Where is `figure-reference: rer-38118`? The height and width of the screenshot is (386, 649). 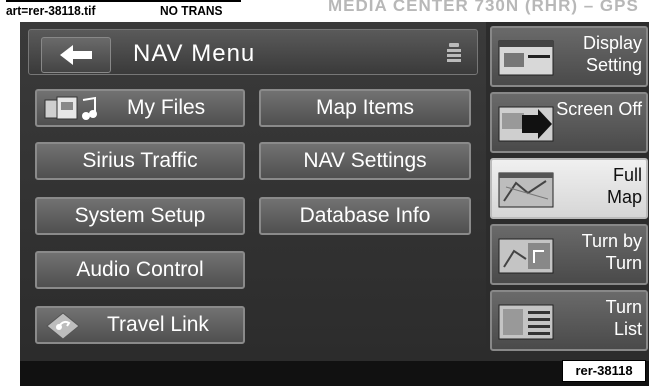 figure-reference: rer-38118 is located at coordinates (604, 371).